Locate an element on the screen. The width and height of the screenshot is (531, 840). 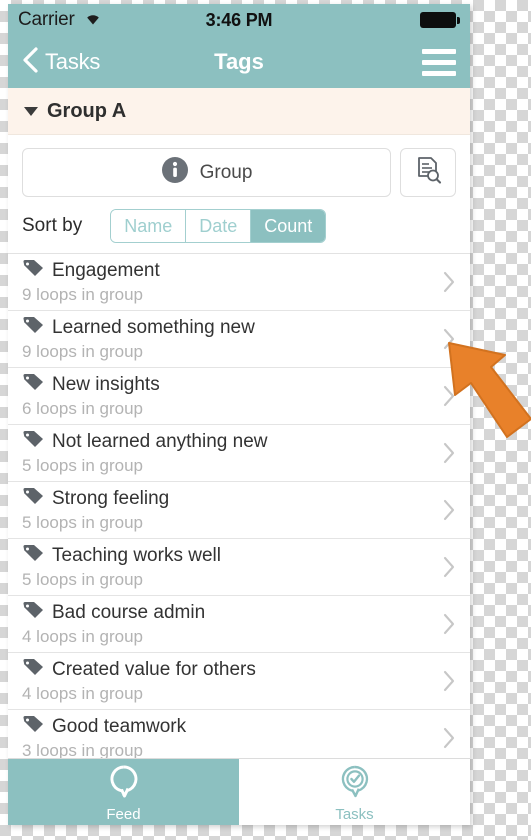
document-search-icon is located at coordinates (428, 172).